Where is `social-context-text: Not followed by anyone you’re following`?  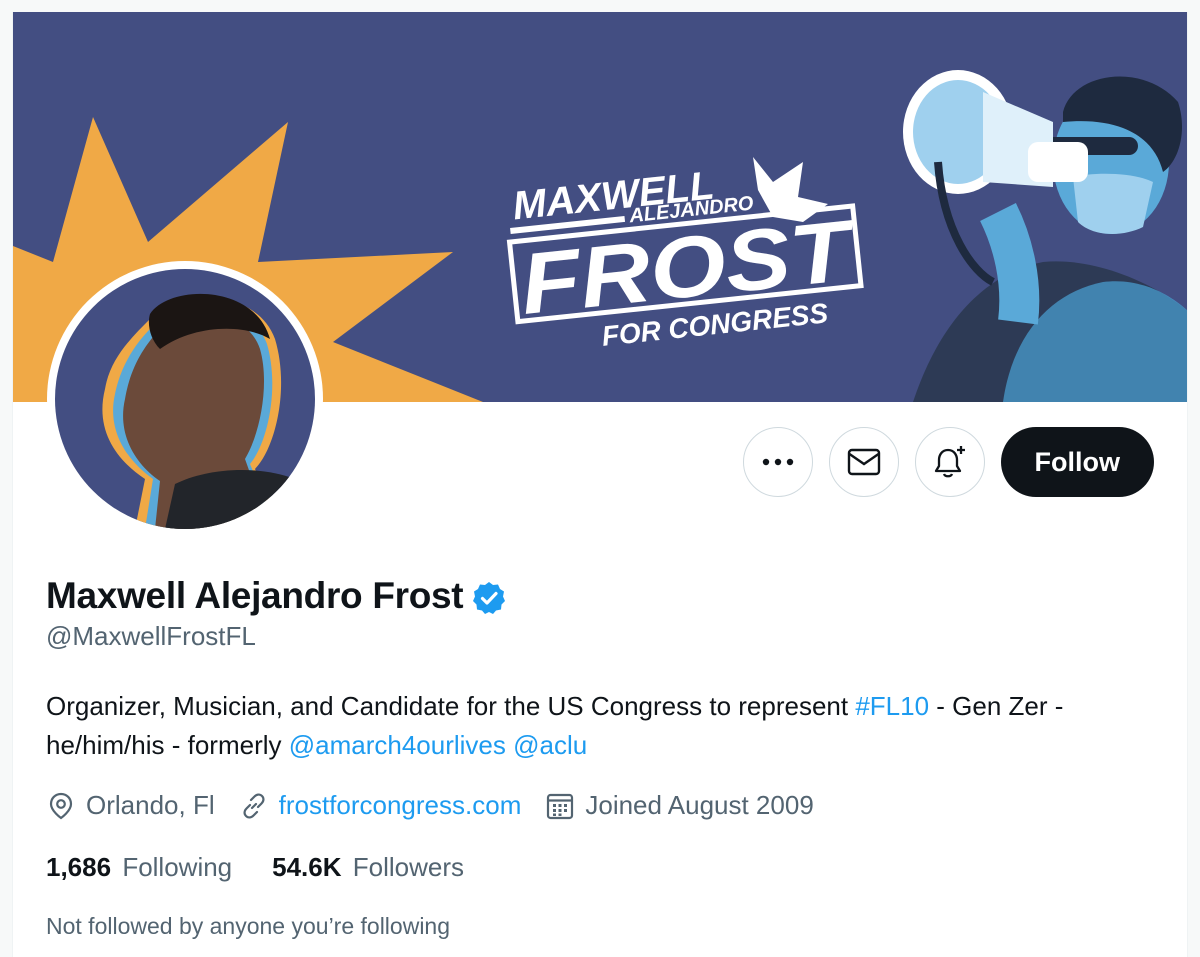 social-context-text: Not followed by anyone you’re following is located at coordinates (248, 926).